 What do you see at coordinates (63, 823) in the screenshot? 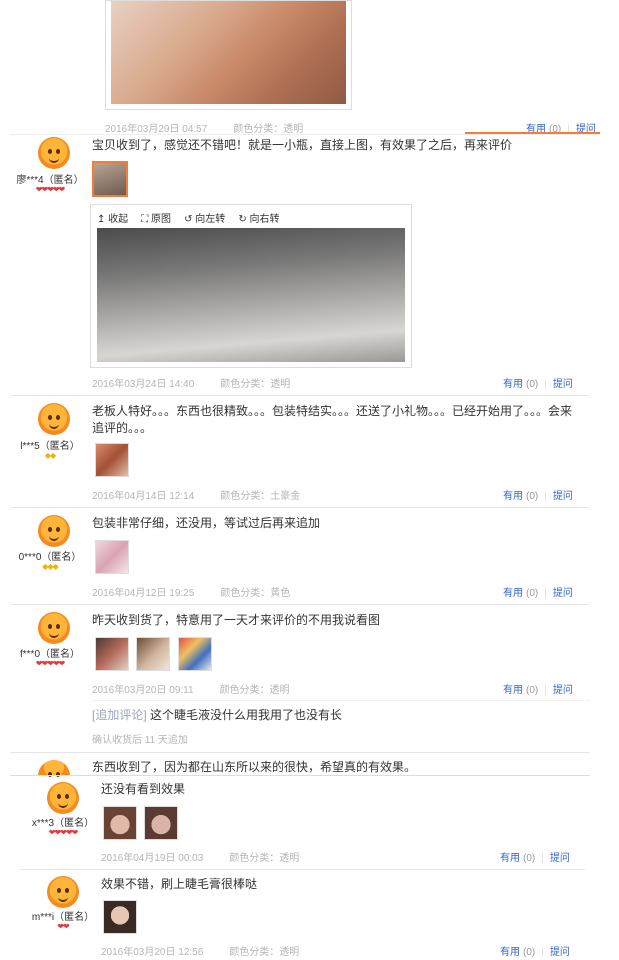
I see `username: x***3（匿名）` at bounding box center [63, 823].